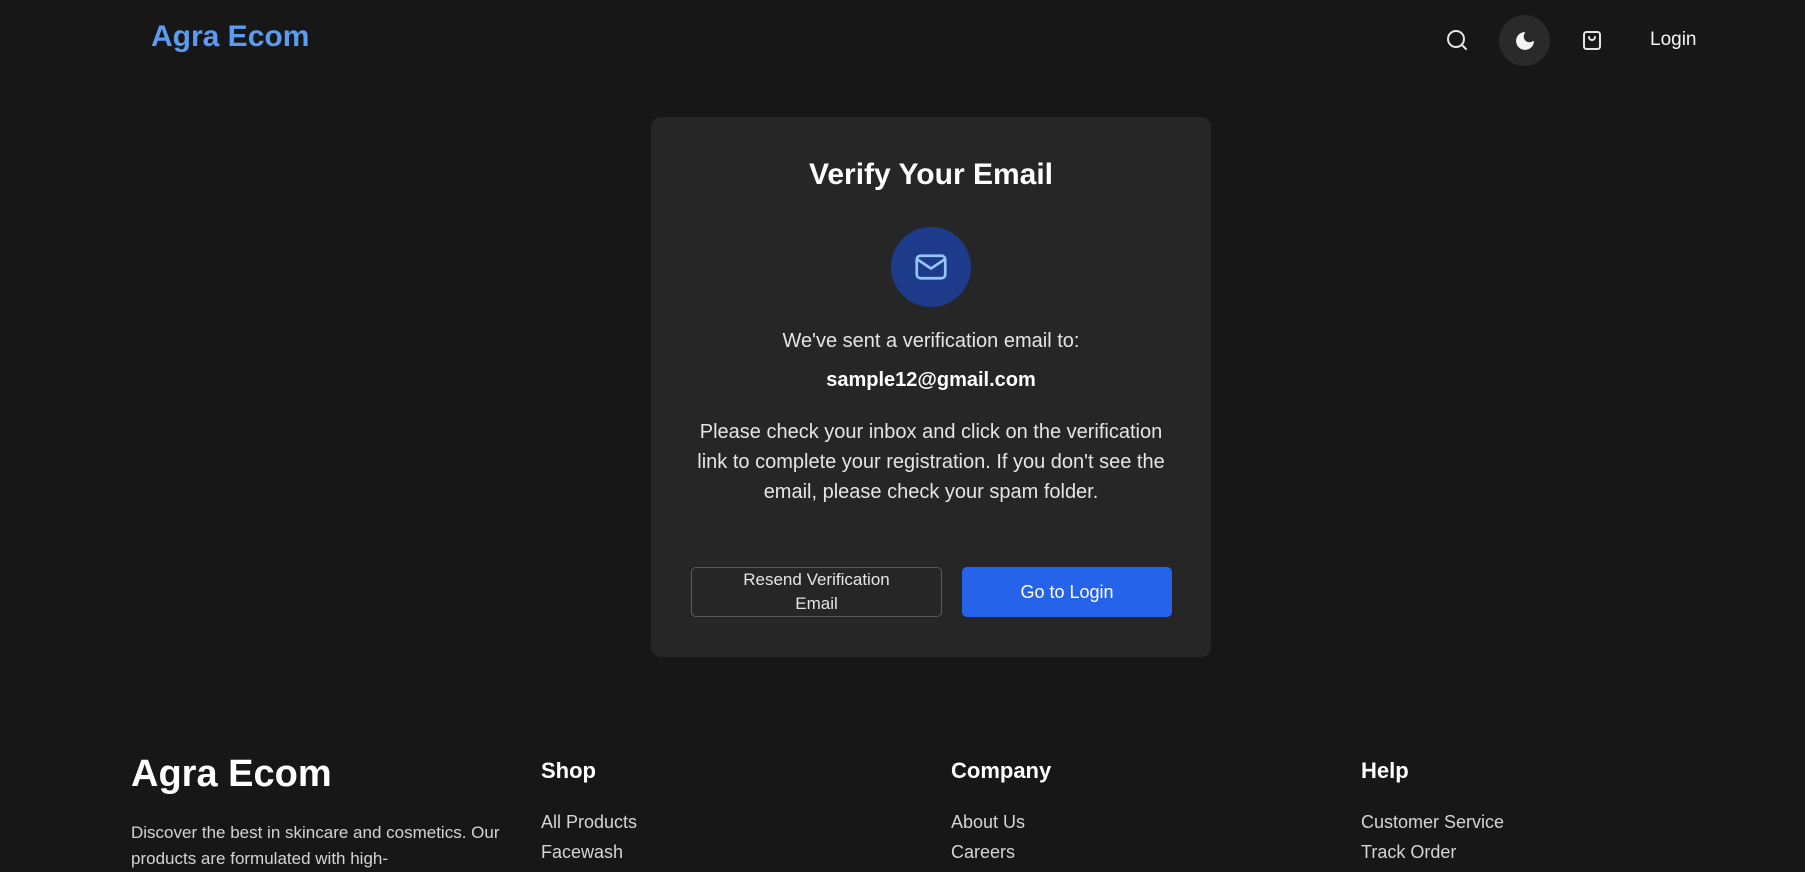 This screenshot has width=1805, height=872. Describe the element at coordinates (1673, 40) in the screenshot. I see `header-login-link: Login` at that location.